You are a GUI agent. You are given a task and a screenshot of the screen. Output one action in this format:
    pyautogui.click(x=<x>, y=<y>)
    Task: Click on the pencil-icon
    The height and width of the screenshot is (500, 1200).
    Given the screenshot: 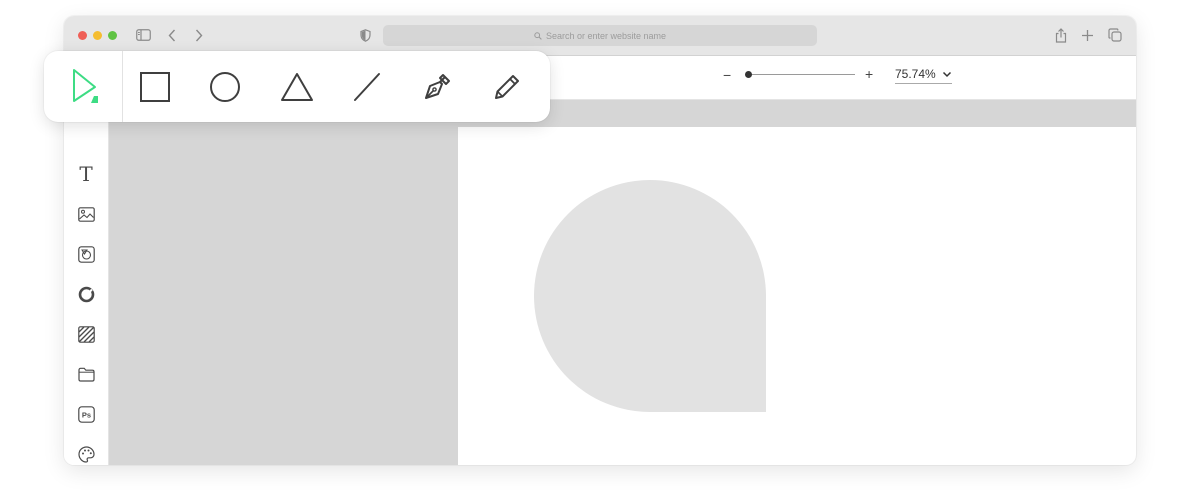 What is the action you would take?
    pyautogui.click(x=507, y=87)
    